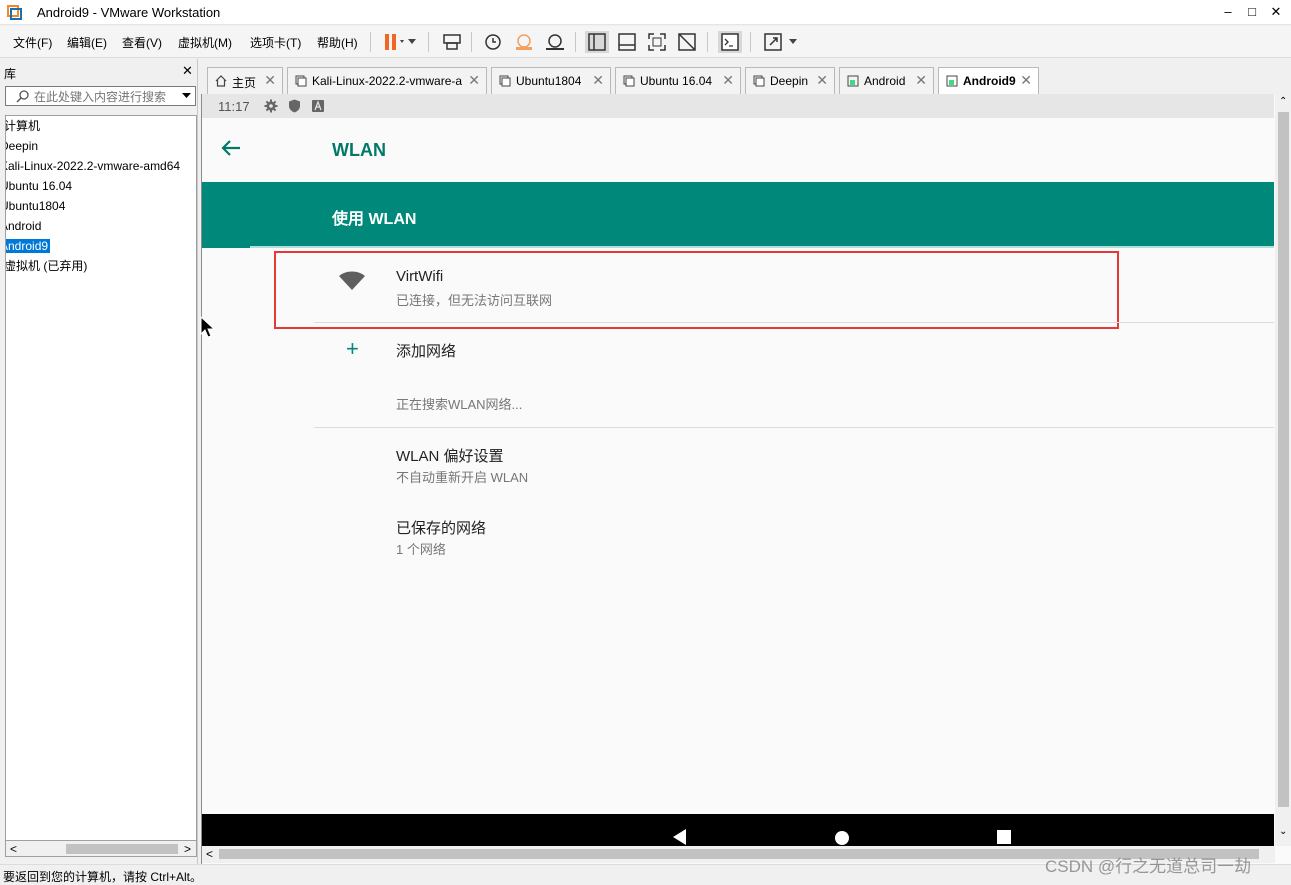 The image size is (1291, 885). I want to click on scroll-right-icon: >, so click(187, 849).